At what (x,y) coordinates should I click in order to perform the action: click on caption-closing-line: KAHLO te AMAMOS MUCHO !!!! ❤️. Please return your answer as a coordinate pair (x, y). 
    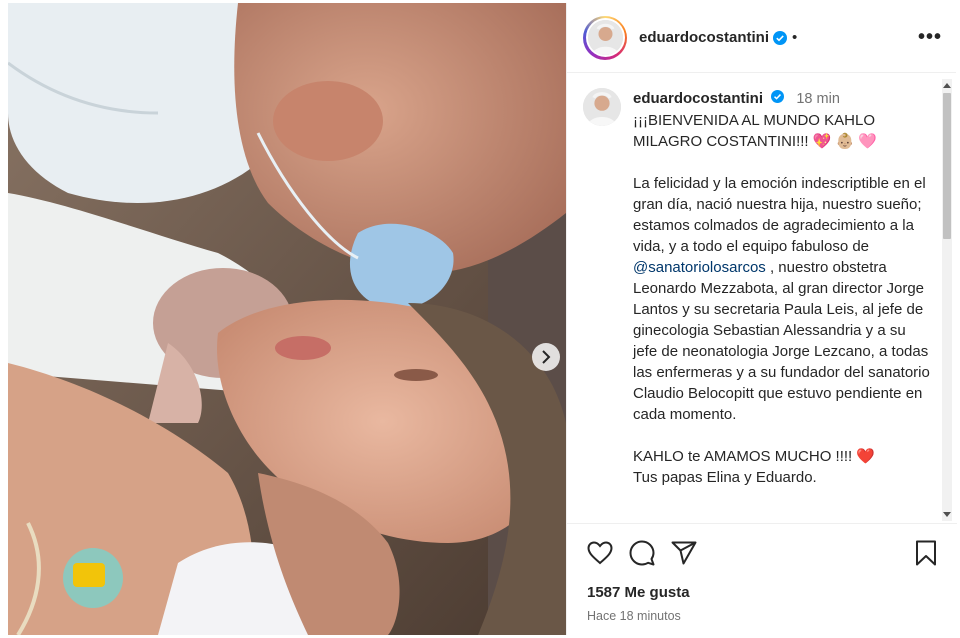
    Looking at the image, I should click on (754, 456).